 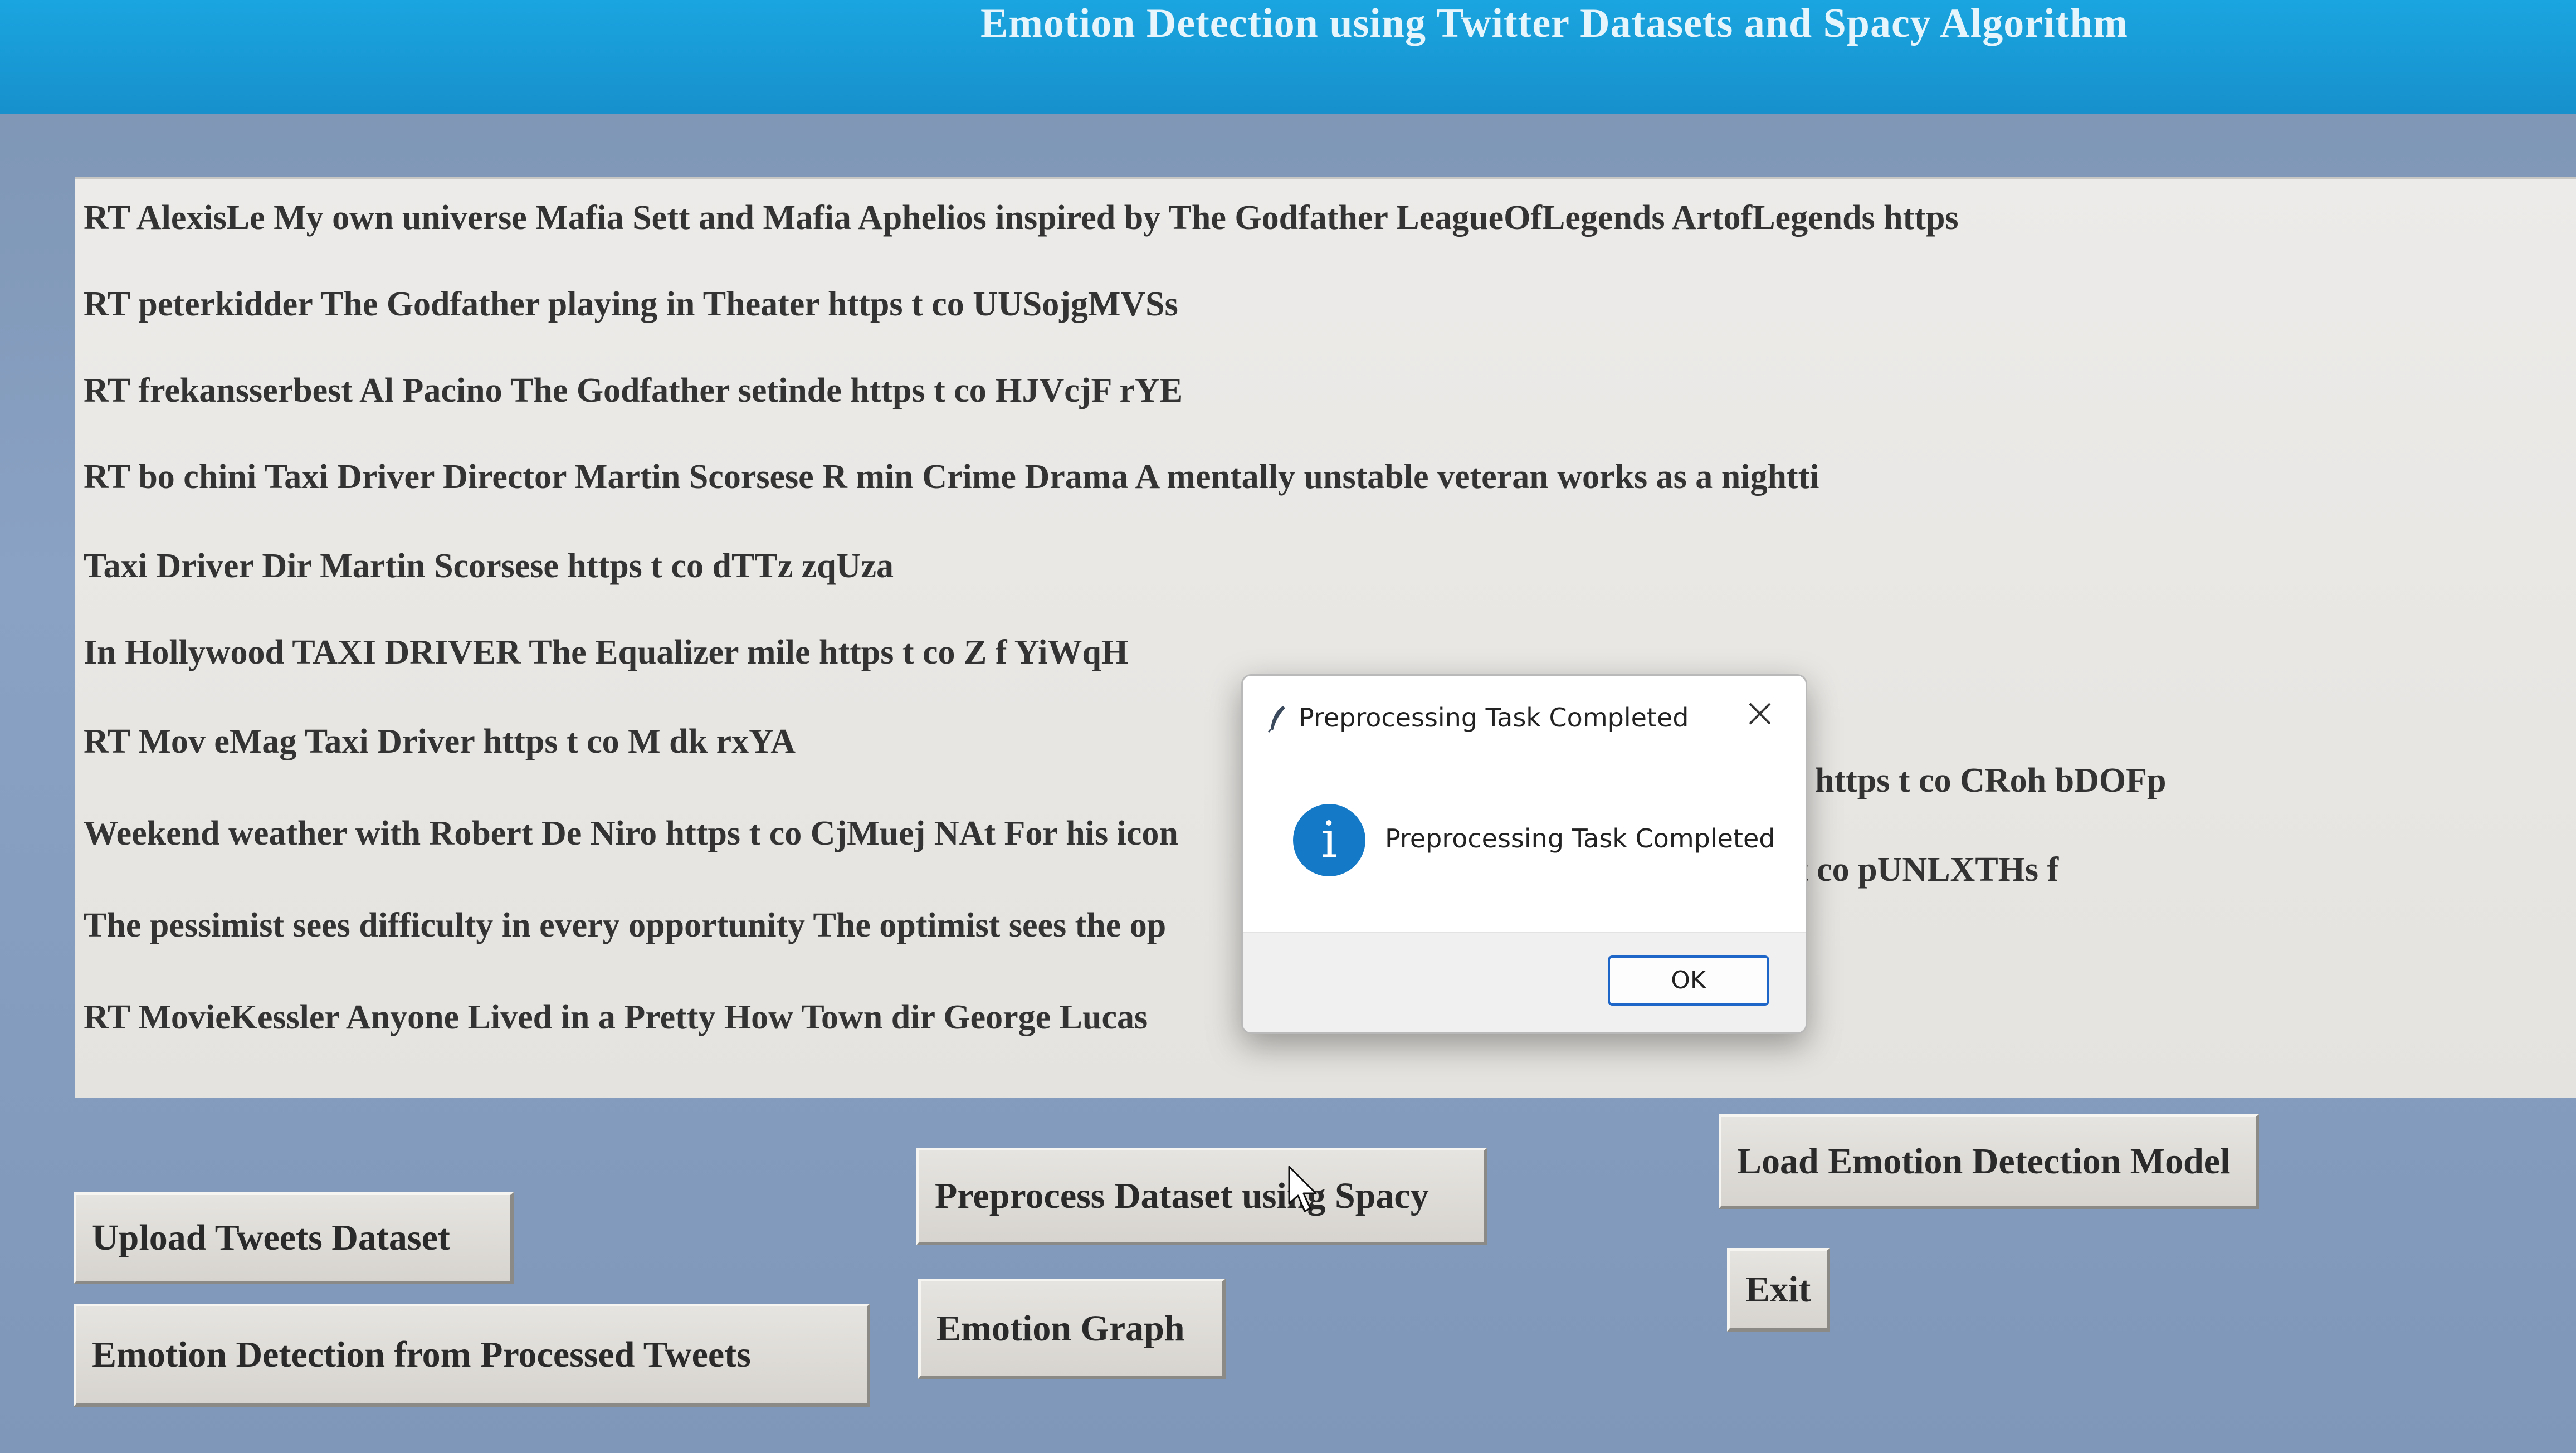 What do you see at coordinates (1778, 1290) in the screenshot?
I see `exit-button: Exit` at bounding box center [1778, 1290].